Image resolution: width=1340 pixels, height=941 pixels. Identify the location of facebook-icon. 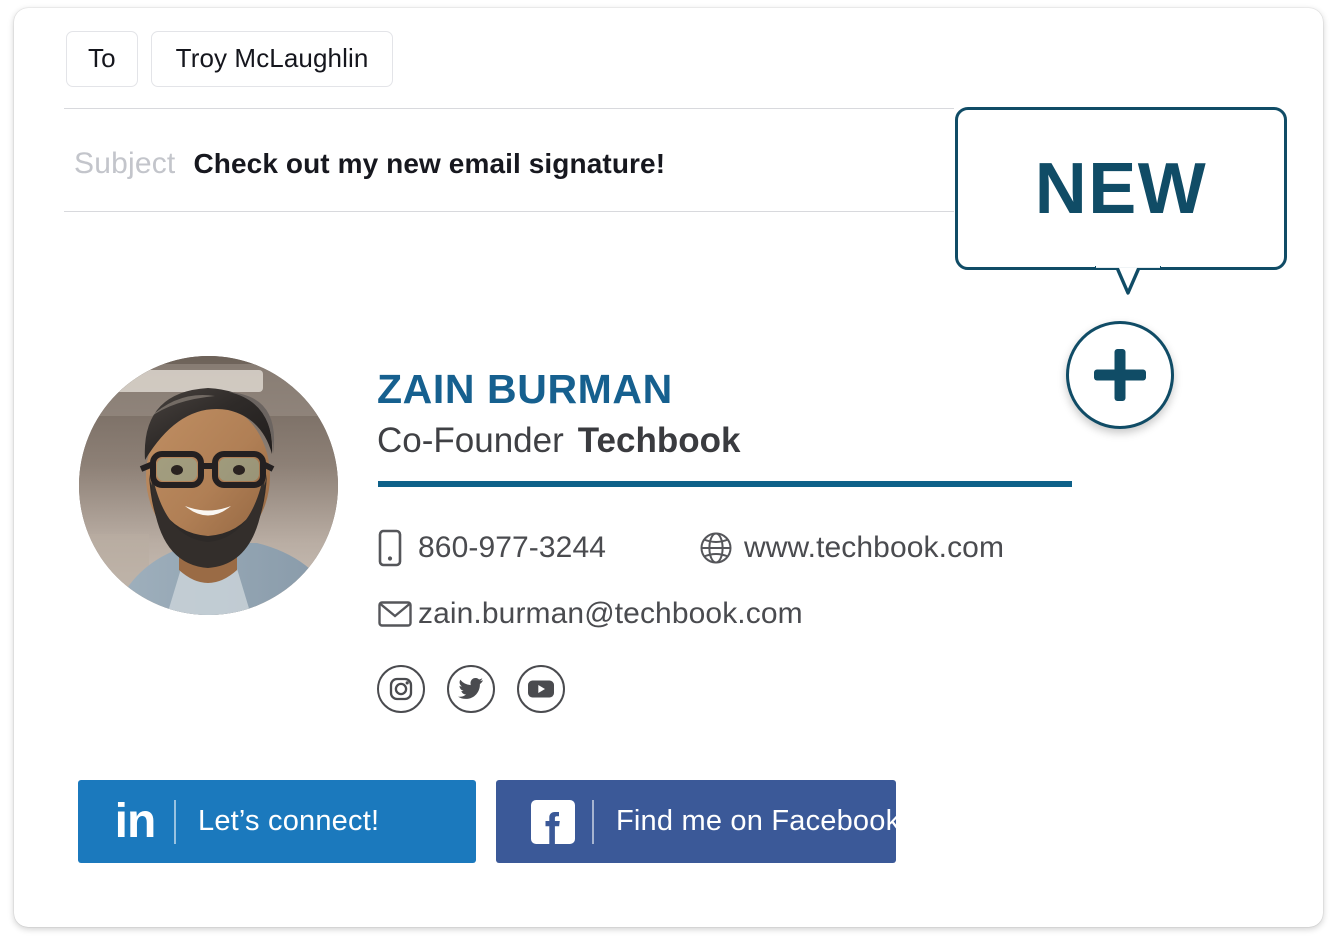
(553, 822).